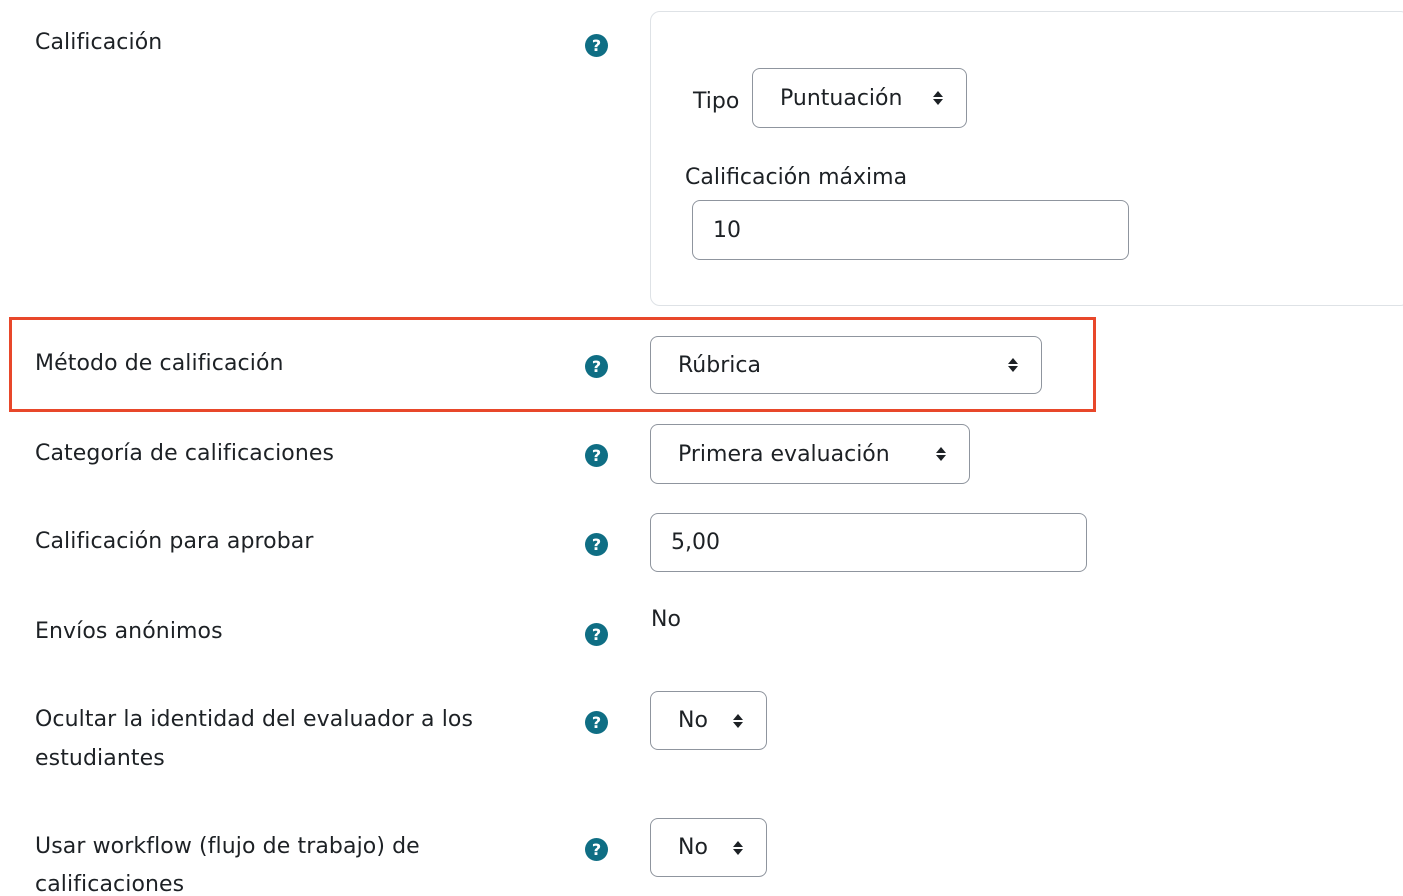  Describe the element at coordinates (841, 98) in the screenshot. I see `grade-type-value: Puntuación` at that location.